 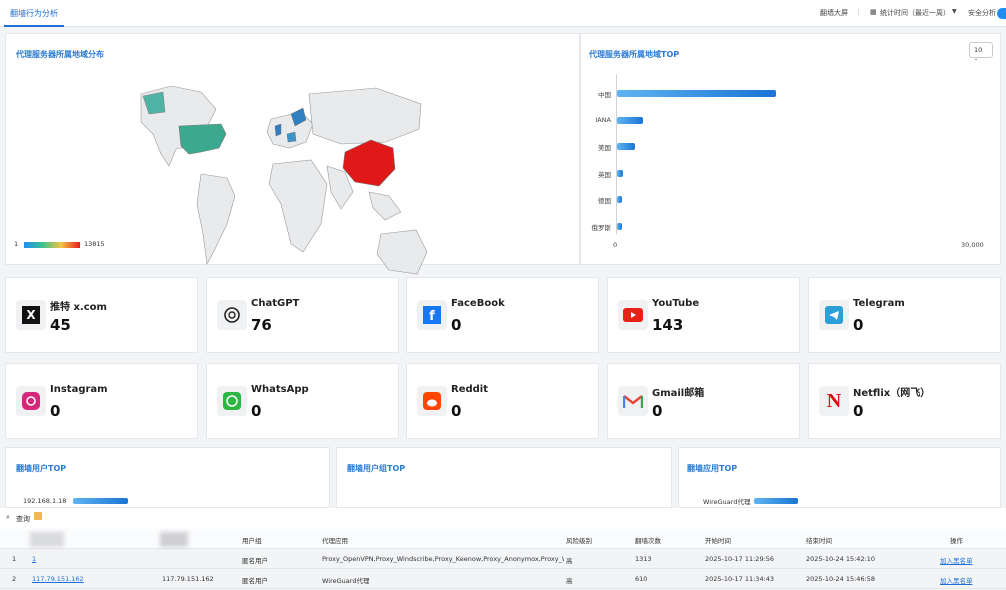 I want to click on col-risk: 风险级别, so click(x=579, y=540).